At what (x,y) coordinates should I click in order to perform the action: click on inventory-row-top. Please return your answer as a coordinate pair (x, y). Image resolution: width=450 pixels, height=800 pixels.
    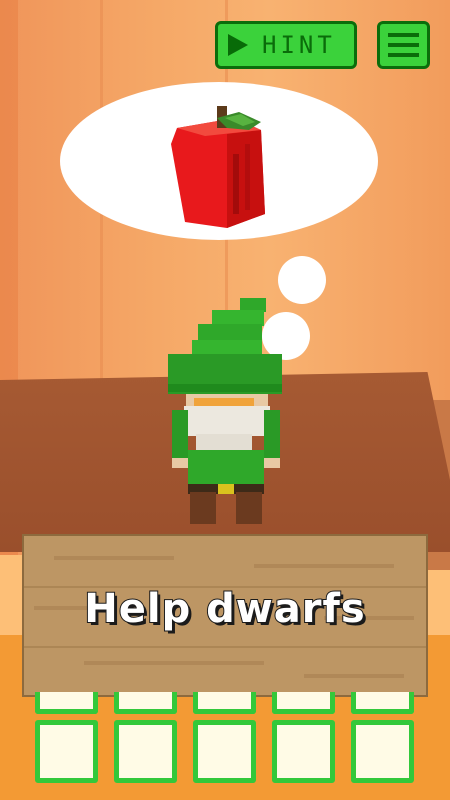
    Looking at the image, I should click on (224, 703).